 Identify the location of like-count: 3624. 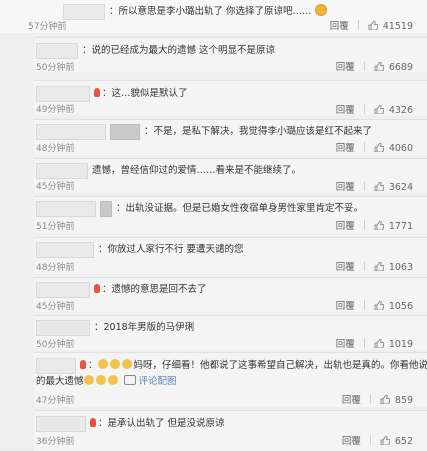
(400, 187).